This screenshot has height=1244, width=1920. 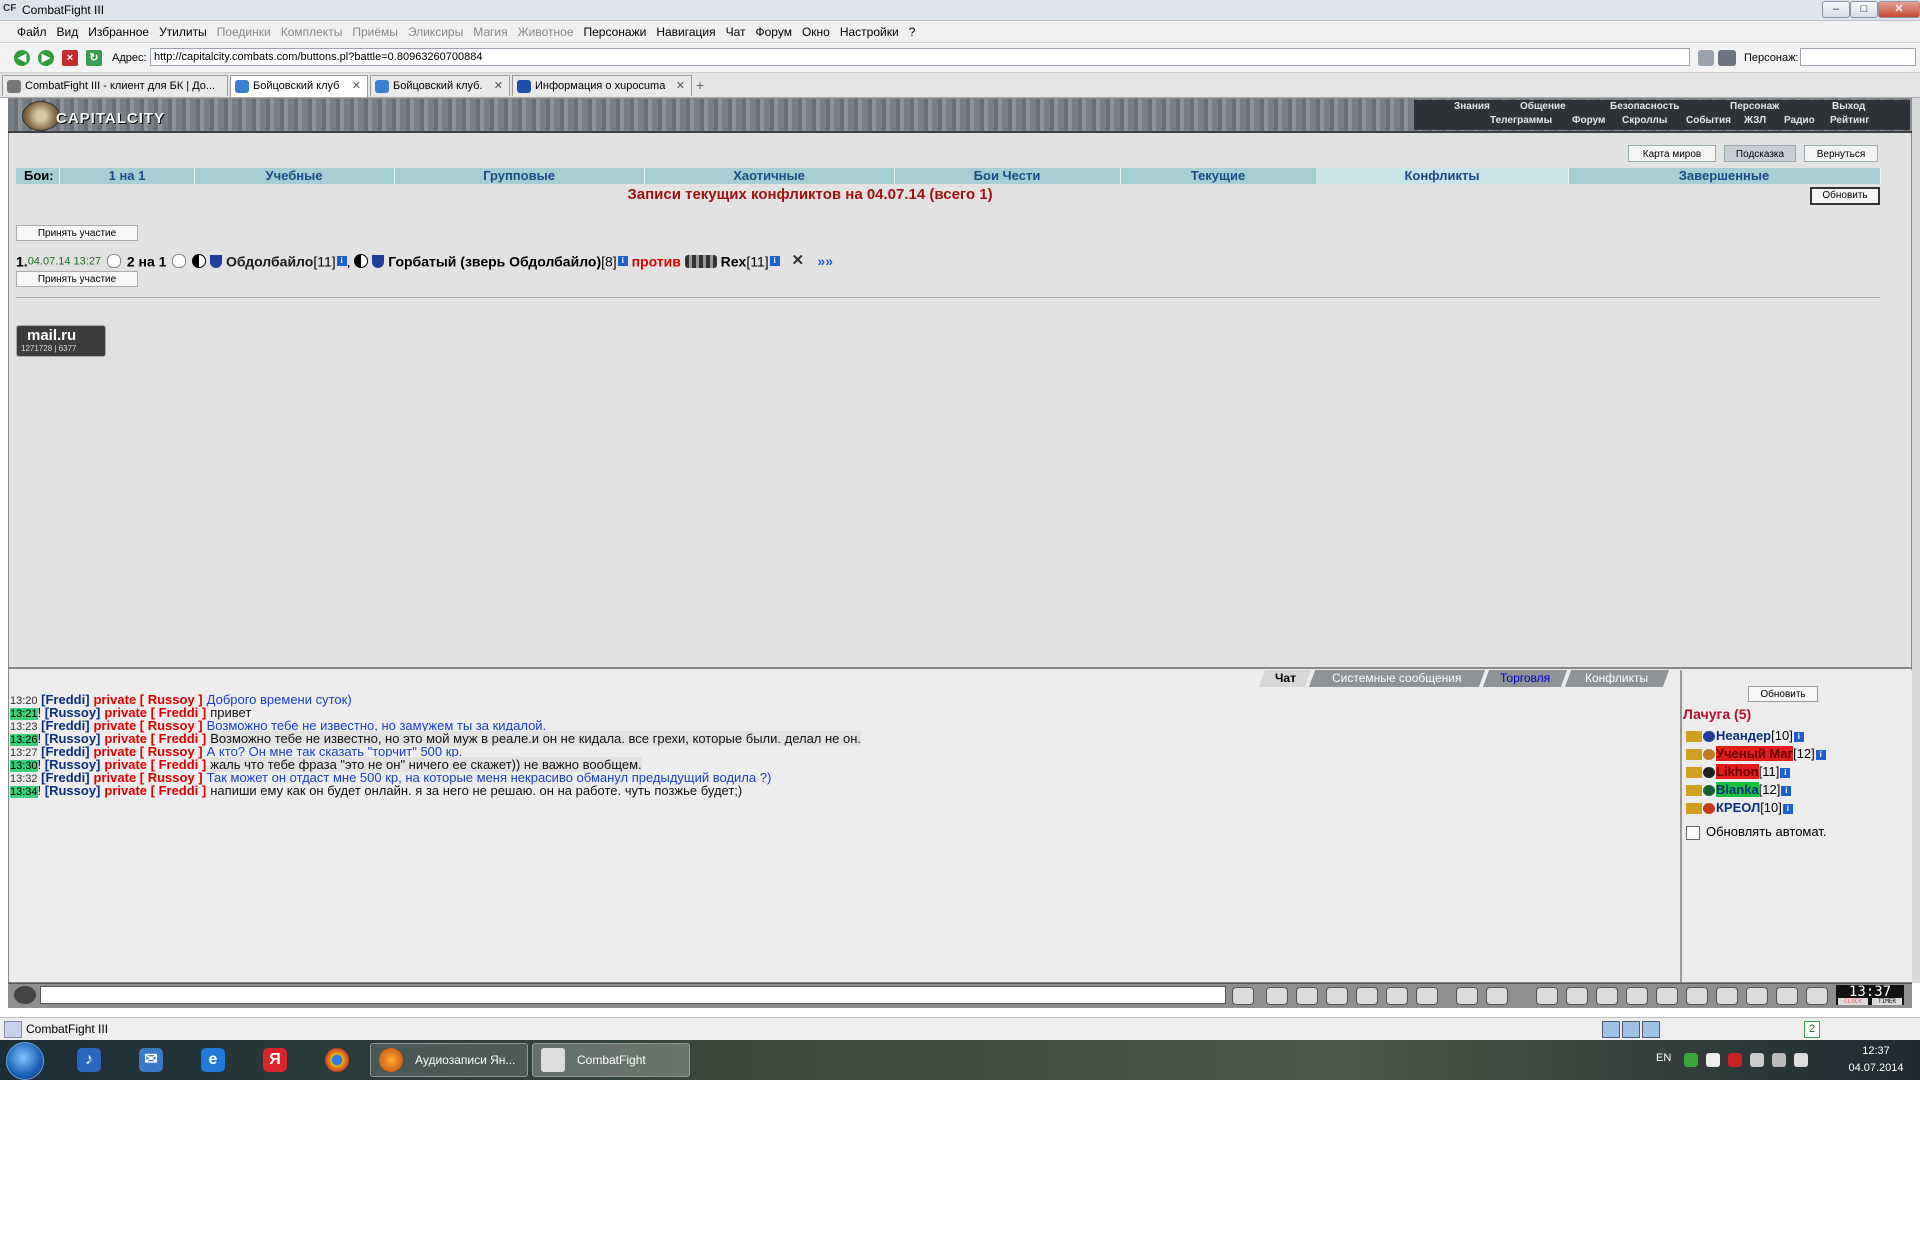 I want to click on chat-tab-trade: Торговля, so click(x=1525, y=678).